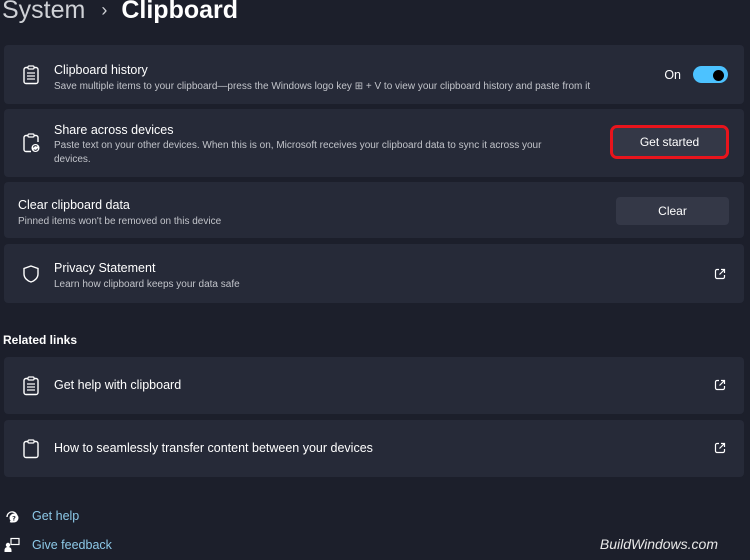 The height and width of the screenshot is (560, 750). What do you see at coordinates (147, 284) in the screenshot?
I see `setting-description: Learn how clipboard keeps your data safe` at bounding box center [147, 284].